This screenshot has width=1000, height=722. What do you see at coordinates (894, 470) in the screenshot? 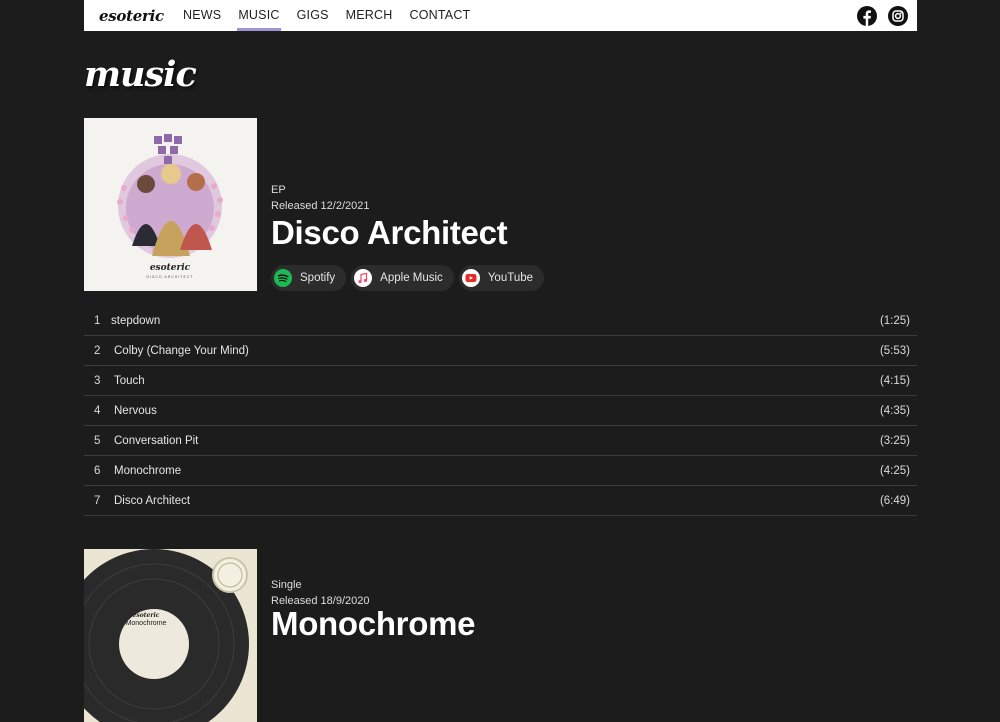
I see `track-duration: (4:25)` at bounding box center [894, 470].